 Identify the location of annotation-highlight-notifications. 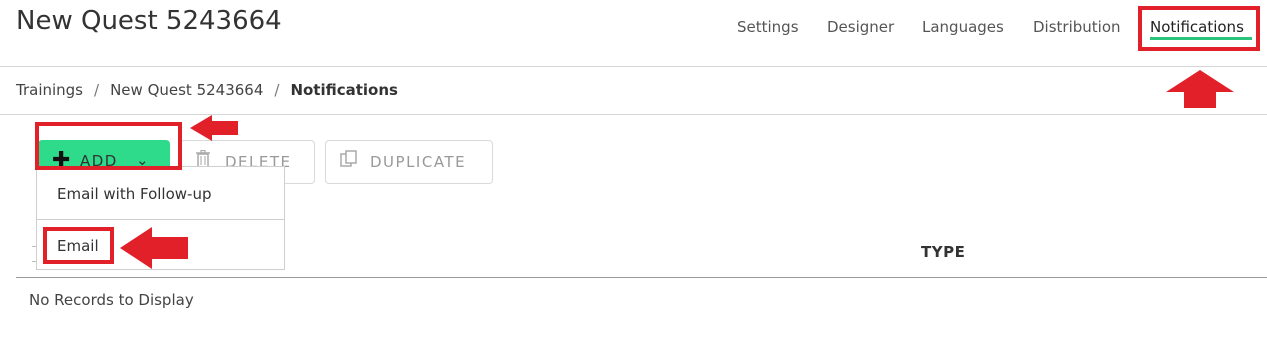
(1199, 28).